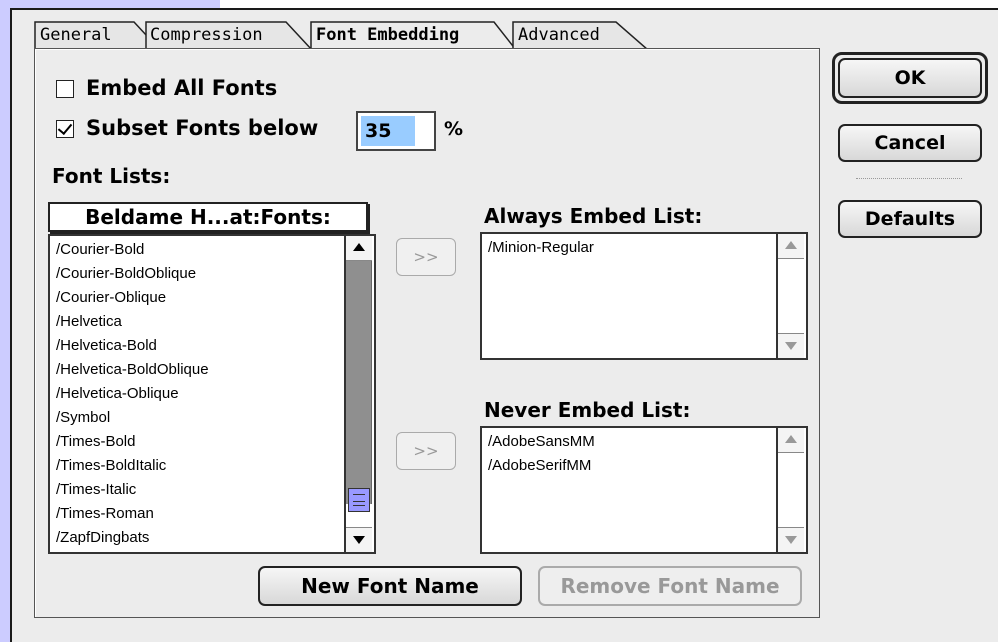 This screenshot has height=642, width=998. I want to click on font-list-item: /Times-Roman, so click(200, 514).